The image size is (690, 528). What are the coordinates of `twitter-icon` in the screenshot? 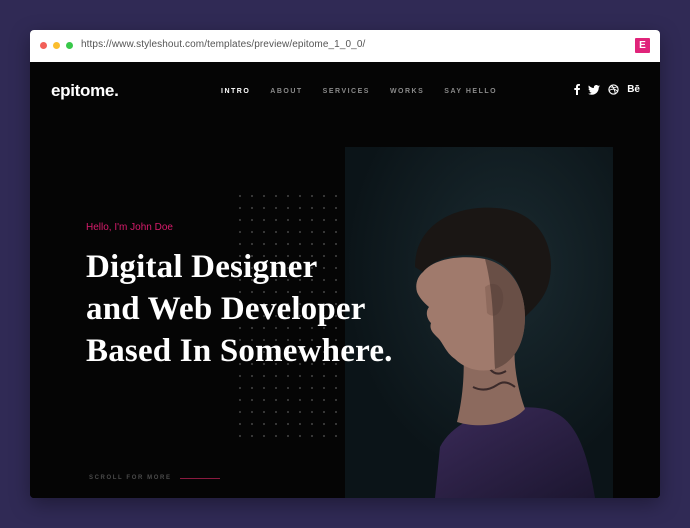 It's located at (594, 89).